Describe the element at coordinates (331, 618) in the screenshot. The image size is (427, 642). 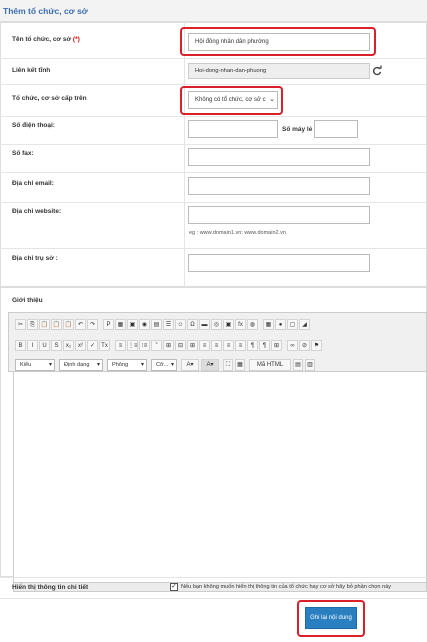
I see `save-button: Ghi lại nội dung` at that location.